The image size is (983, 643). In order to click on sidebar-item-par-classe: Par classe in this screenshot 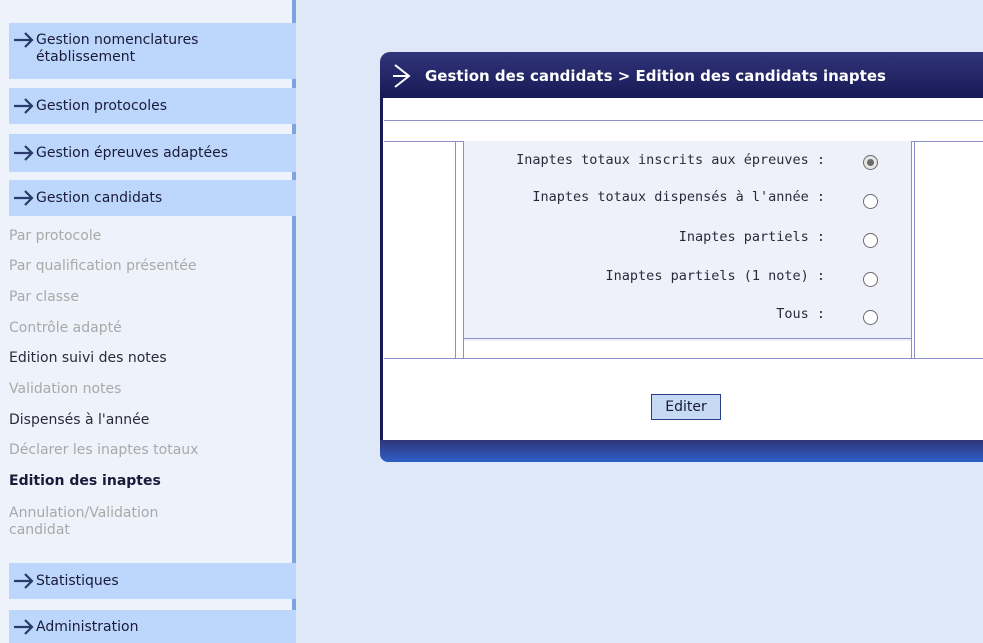, I will do `click(44, 297)`.